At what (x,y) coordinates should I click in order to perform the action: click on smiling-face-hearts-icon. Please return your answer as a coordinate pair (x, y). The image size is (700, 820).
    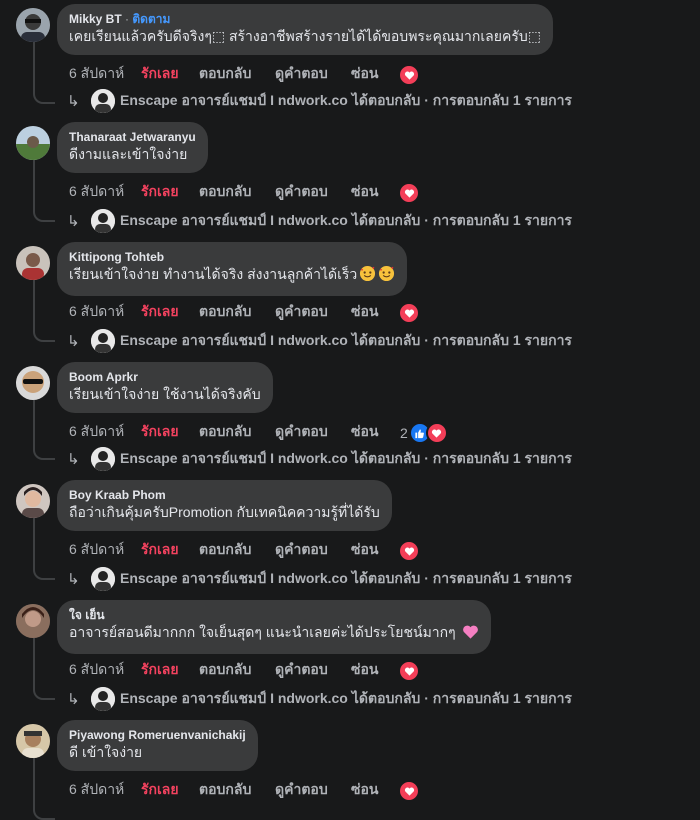
    Looking at the image, I should click on (386, 276).